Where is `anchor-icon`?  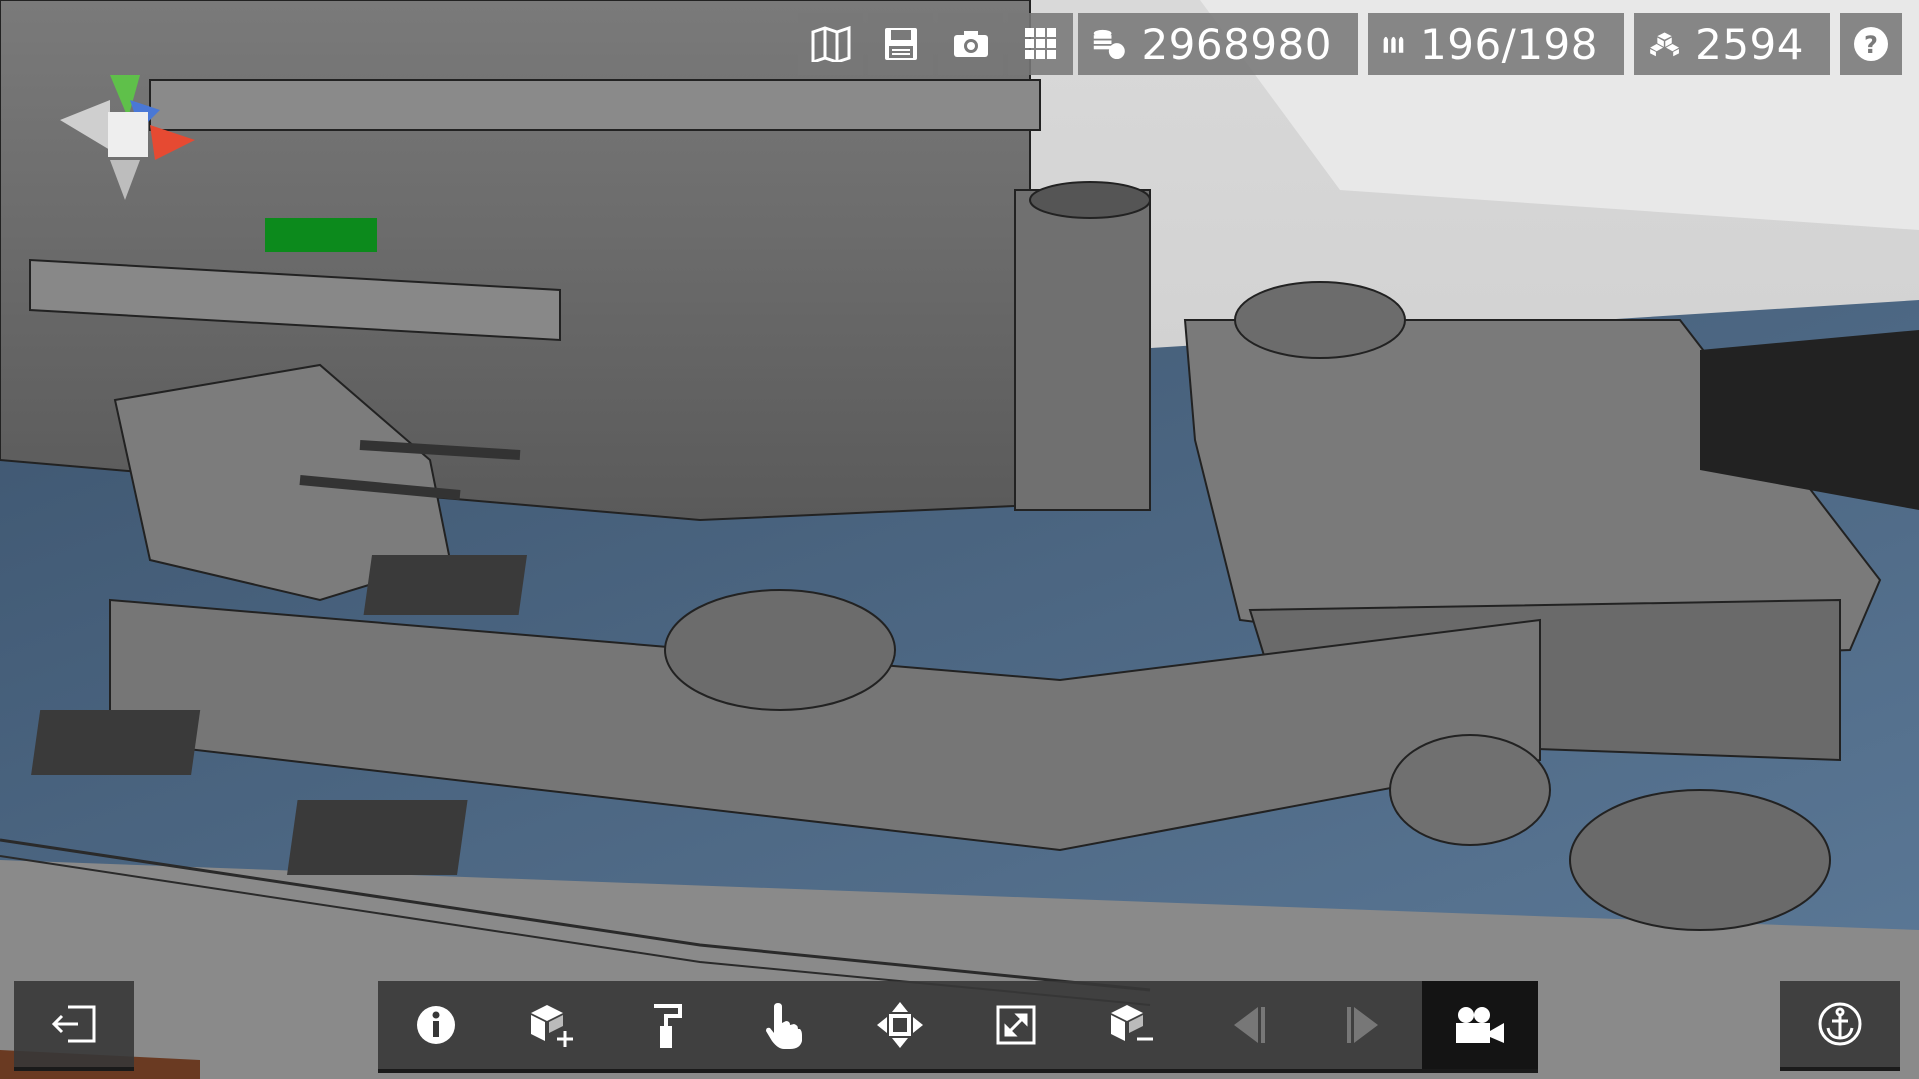 anchor-icon is located at coordinates (1840, 1024).